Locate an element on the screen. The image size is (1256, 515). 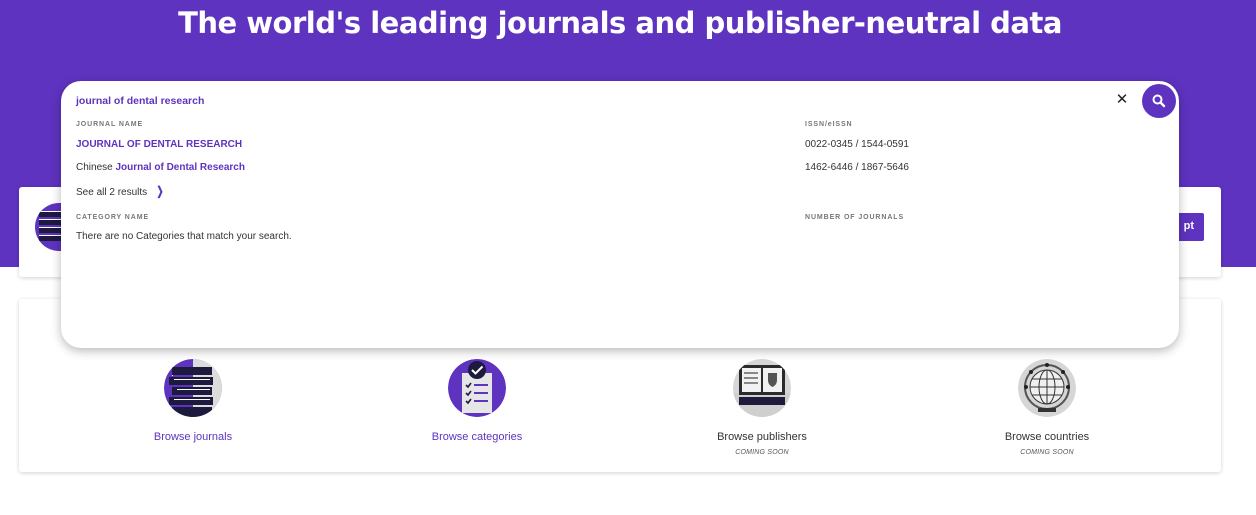
result-issn: 1462-6446 / 1867-5646 is located at coordinates (857, 167).